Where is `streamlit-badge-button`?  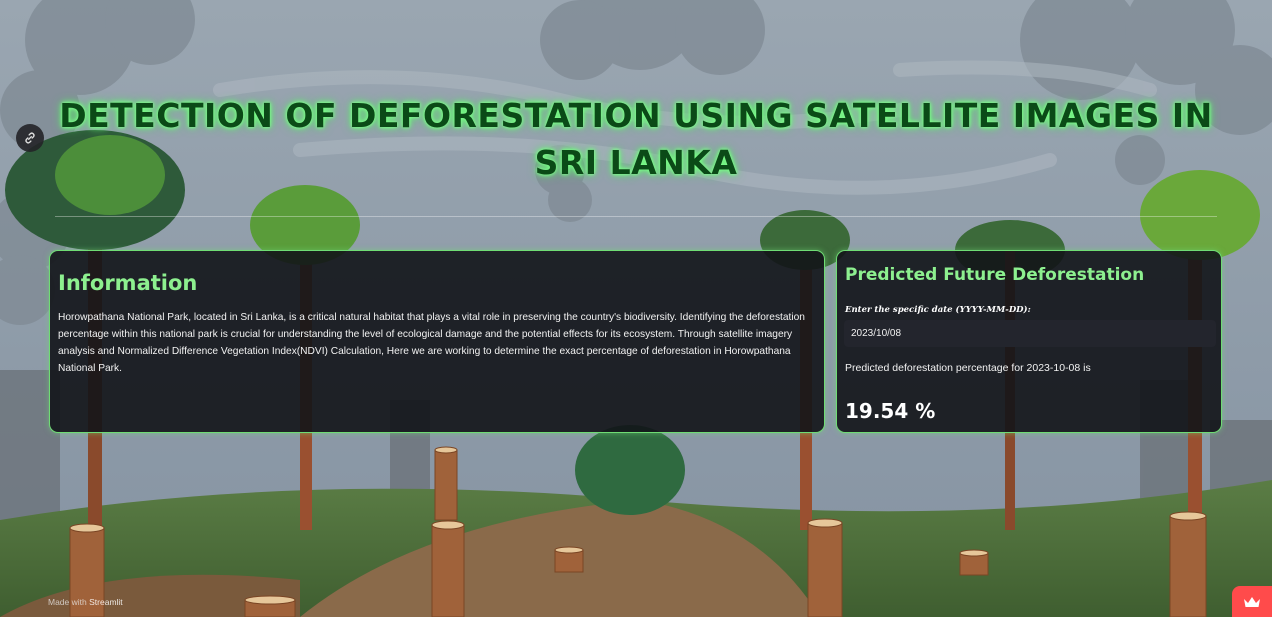
streamlit-badge-button is located at coordinates (1252, 601).